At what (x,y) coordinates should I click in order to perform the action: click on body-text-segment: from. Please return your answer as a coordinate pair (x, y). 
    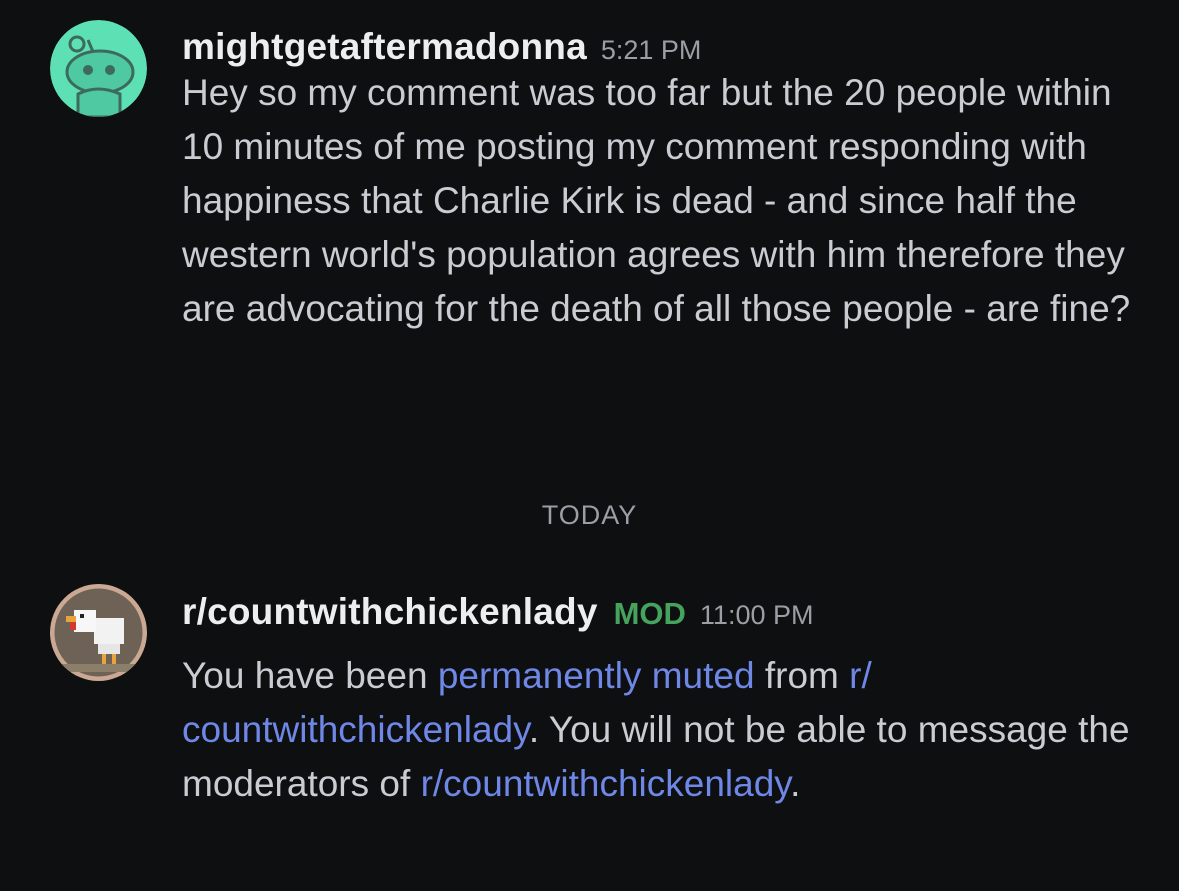
    Looking at the image, I should click on (802, 675).